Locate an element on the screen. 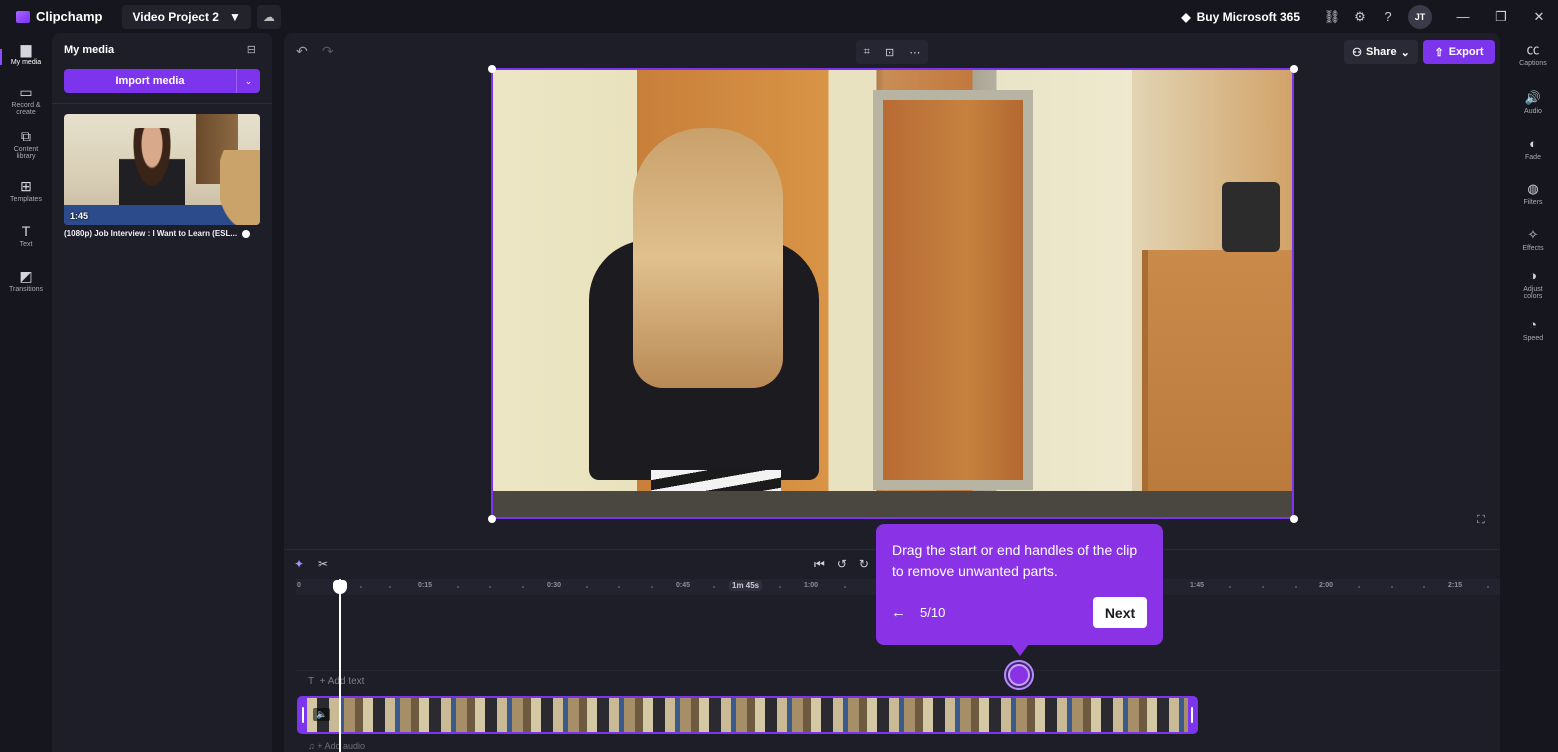 This screenshot has width=1558, height=752. rail-item-text: T Text is located at coordinates (26, 235).